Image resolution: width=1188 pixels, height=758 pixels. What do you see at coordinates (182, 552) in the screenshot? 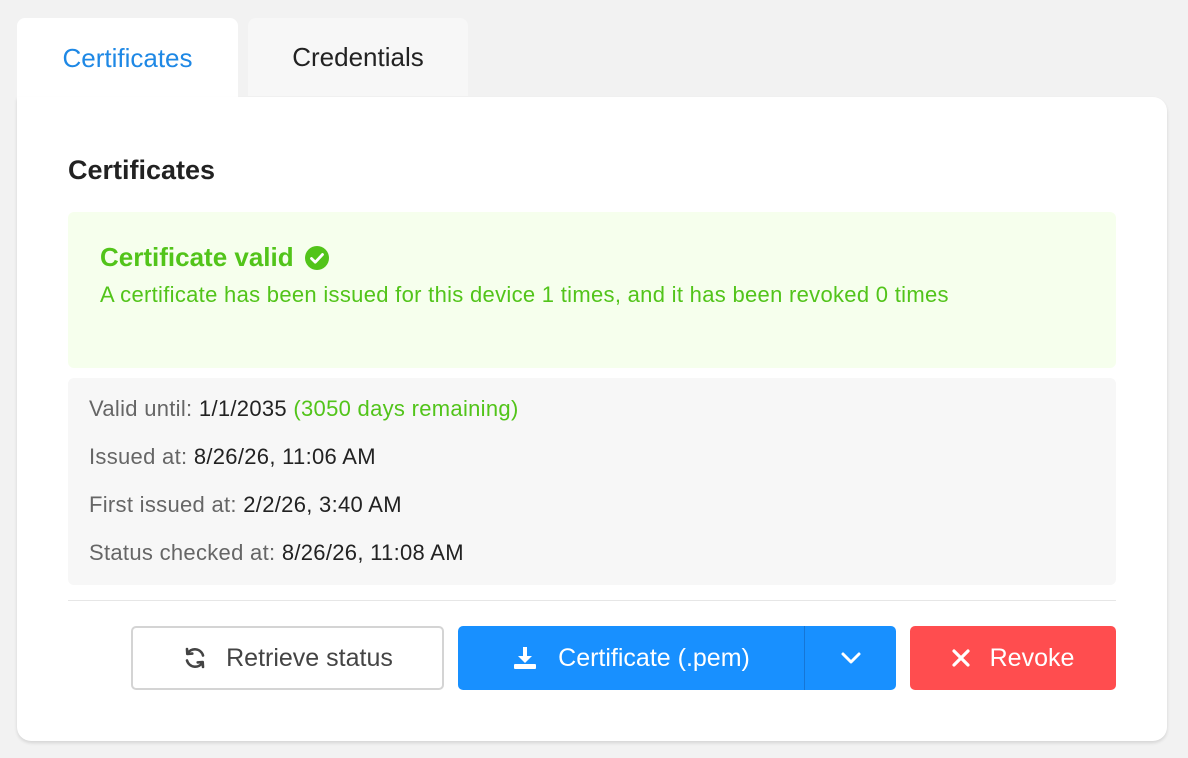
I see `status-checked-label: Status checked at:` at bounding box center [182, 552].